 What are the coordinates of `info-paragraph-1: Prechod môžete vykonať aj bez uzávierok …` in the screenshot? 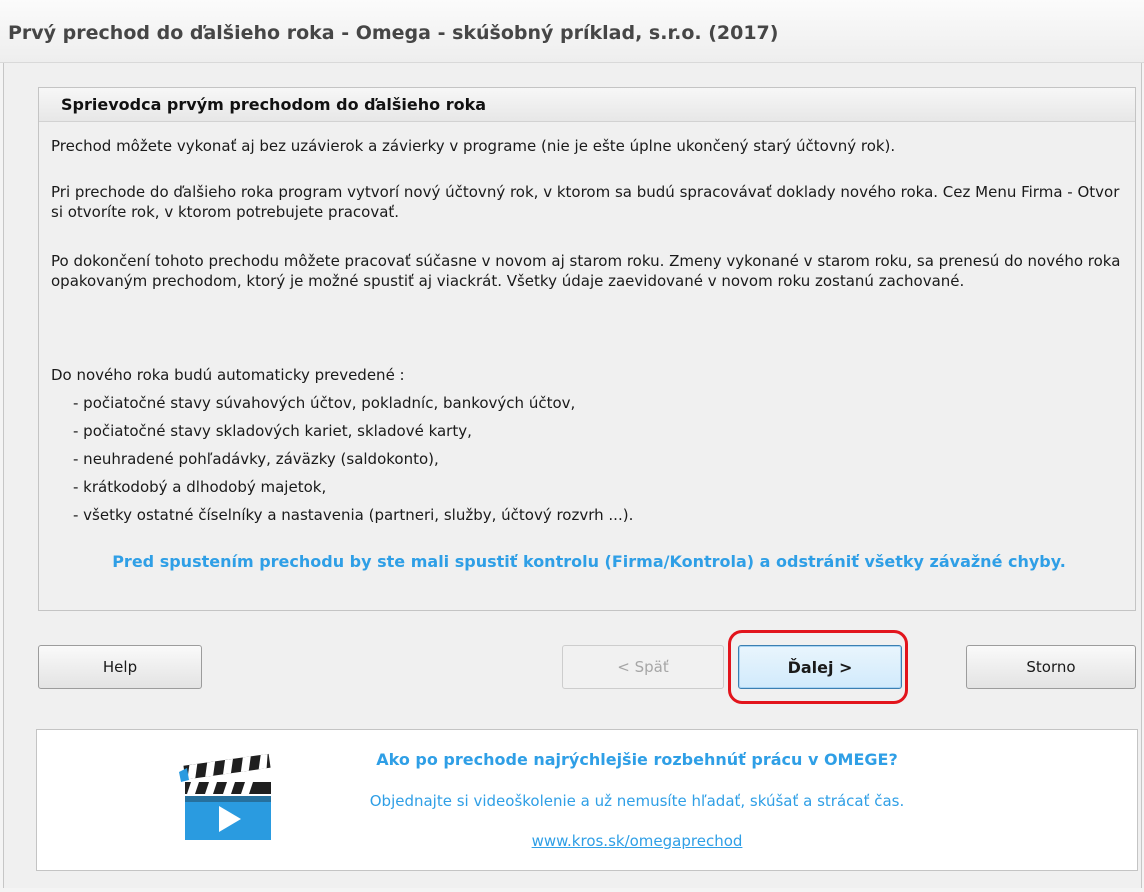 It's located at (473, 146).